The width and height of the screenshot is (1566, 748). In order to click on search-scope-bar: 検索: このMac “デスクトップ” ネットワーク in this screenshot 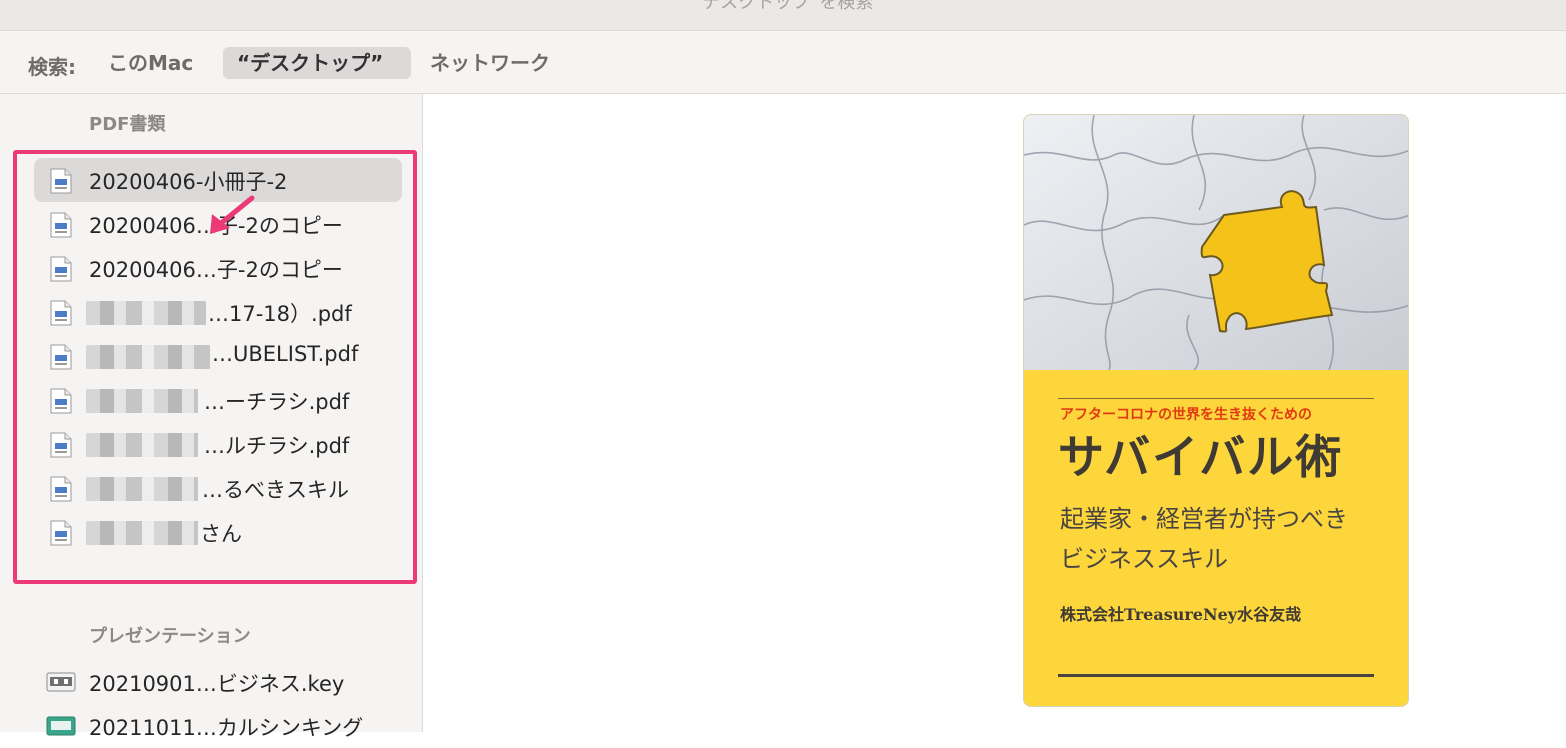, I will do `click(783, 62)`.